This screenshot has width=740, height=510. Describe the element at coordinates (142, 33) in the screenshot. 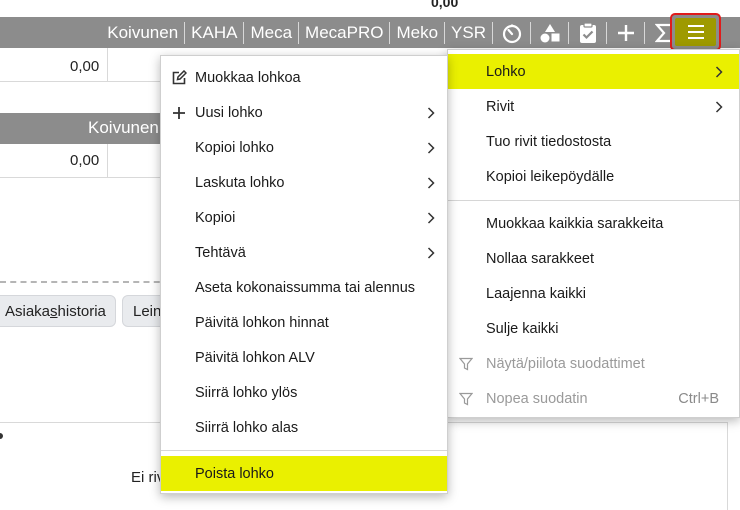

I see `tab-koivunen: Koivunen` at that location.